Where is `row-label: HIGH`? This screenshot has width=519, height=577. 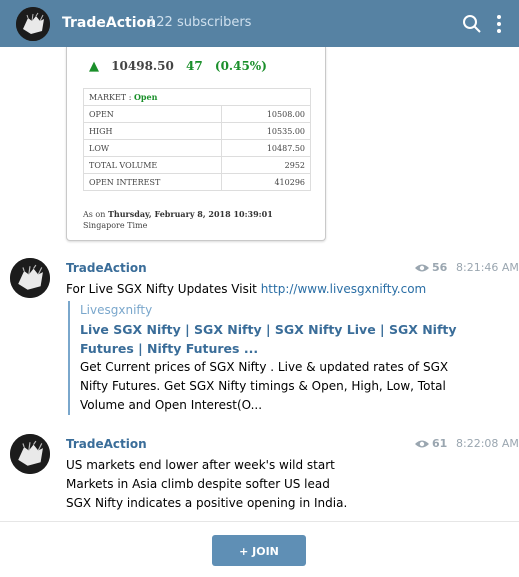 row-label: HIGH is located at coordinates (152, 131).